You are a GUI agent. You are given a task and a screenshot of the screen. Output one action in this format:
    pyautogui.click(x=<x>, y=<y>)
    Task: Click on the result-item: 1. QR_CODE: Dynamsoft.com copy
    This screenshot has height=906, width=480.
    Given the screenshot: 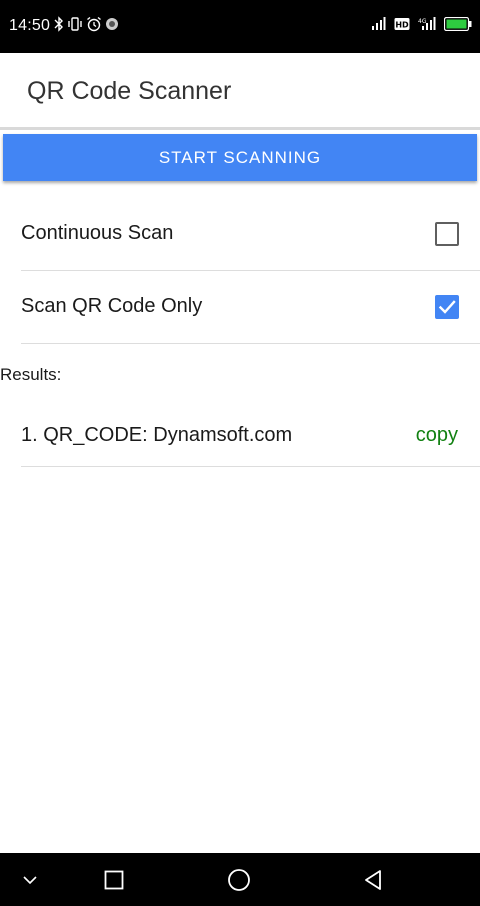 What is the action you would take?
    pyautogui.click(x=250, y=436)
    